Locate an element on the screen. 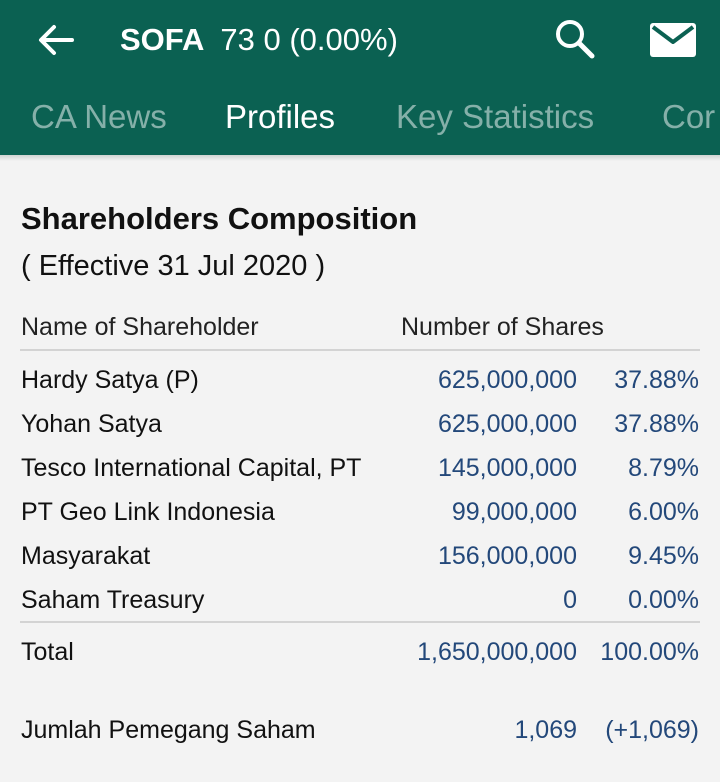 The width and height of the screenshot is (720, 782). shareholder-shares: 156,000,000 is located at coordinates (507, 556).